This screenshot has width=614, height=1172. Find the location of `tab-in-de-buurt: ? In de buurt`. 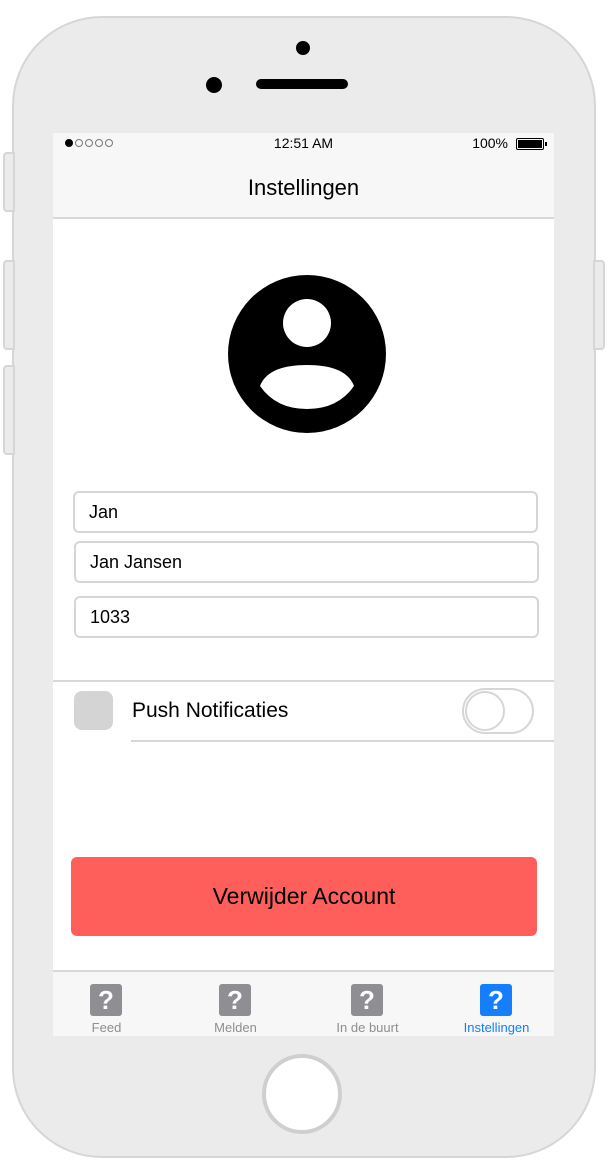

tab-in-de-buurt: ? In de buurt is located at coordinates (367, 1004).